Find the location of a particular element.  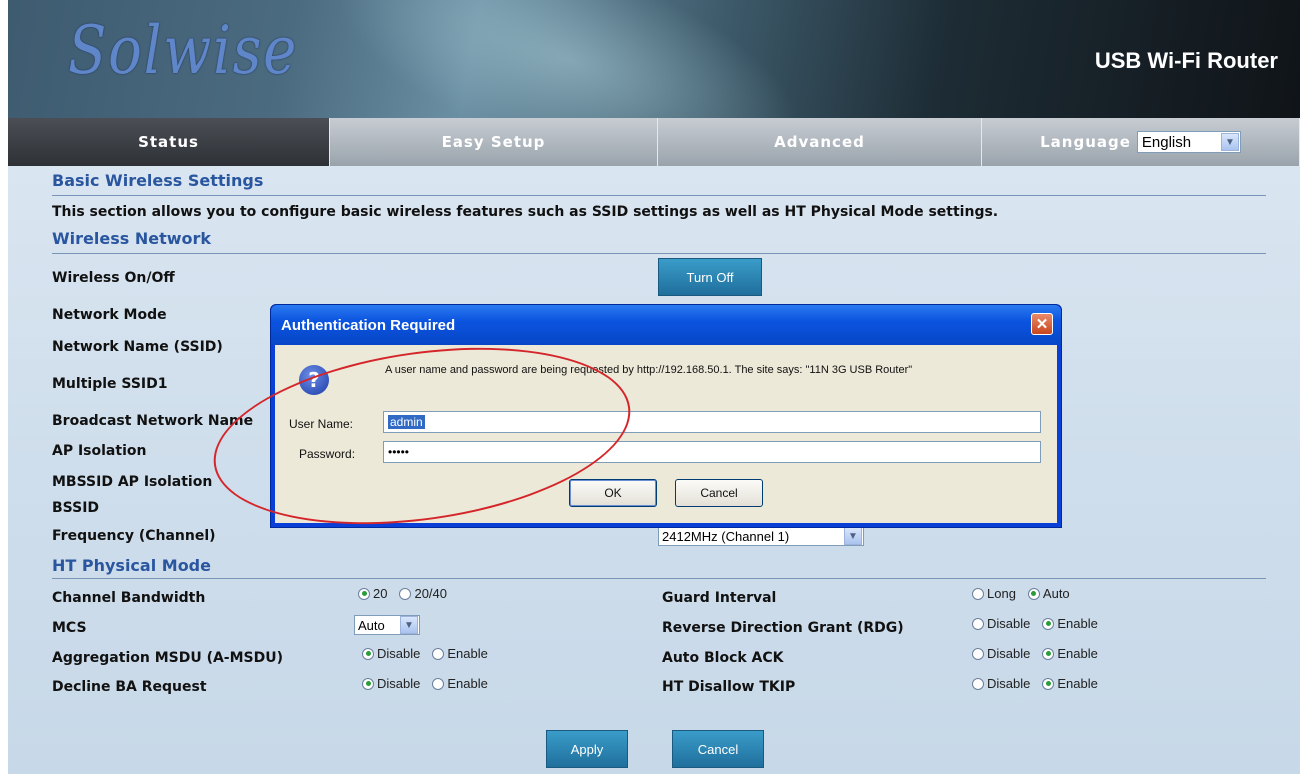

language-label: Language is located at coordinates (1085, 142).